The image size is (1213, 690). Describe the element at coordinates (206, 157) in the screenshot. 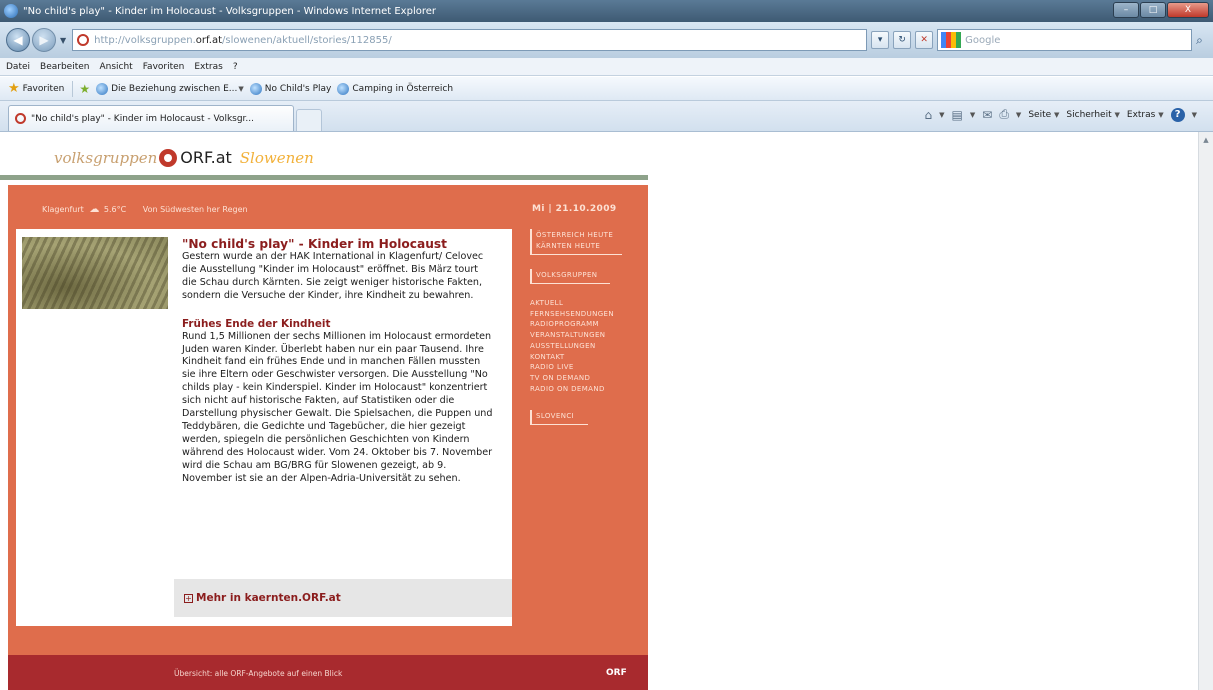

I see `brand-orf: ORF.at` at that location.